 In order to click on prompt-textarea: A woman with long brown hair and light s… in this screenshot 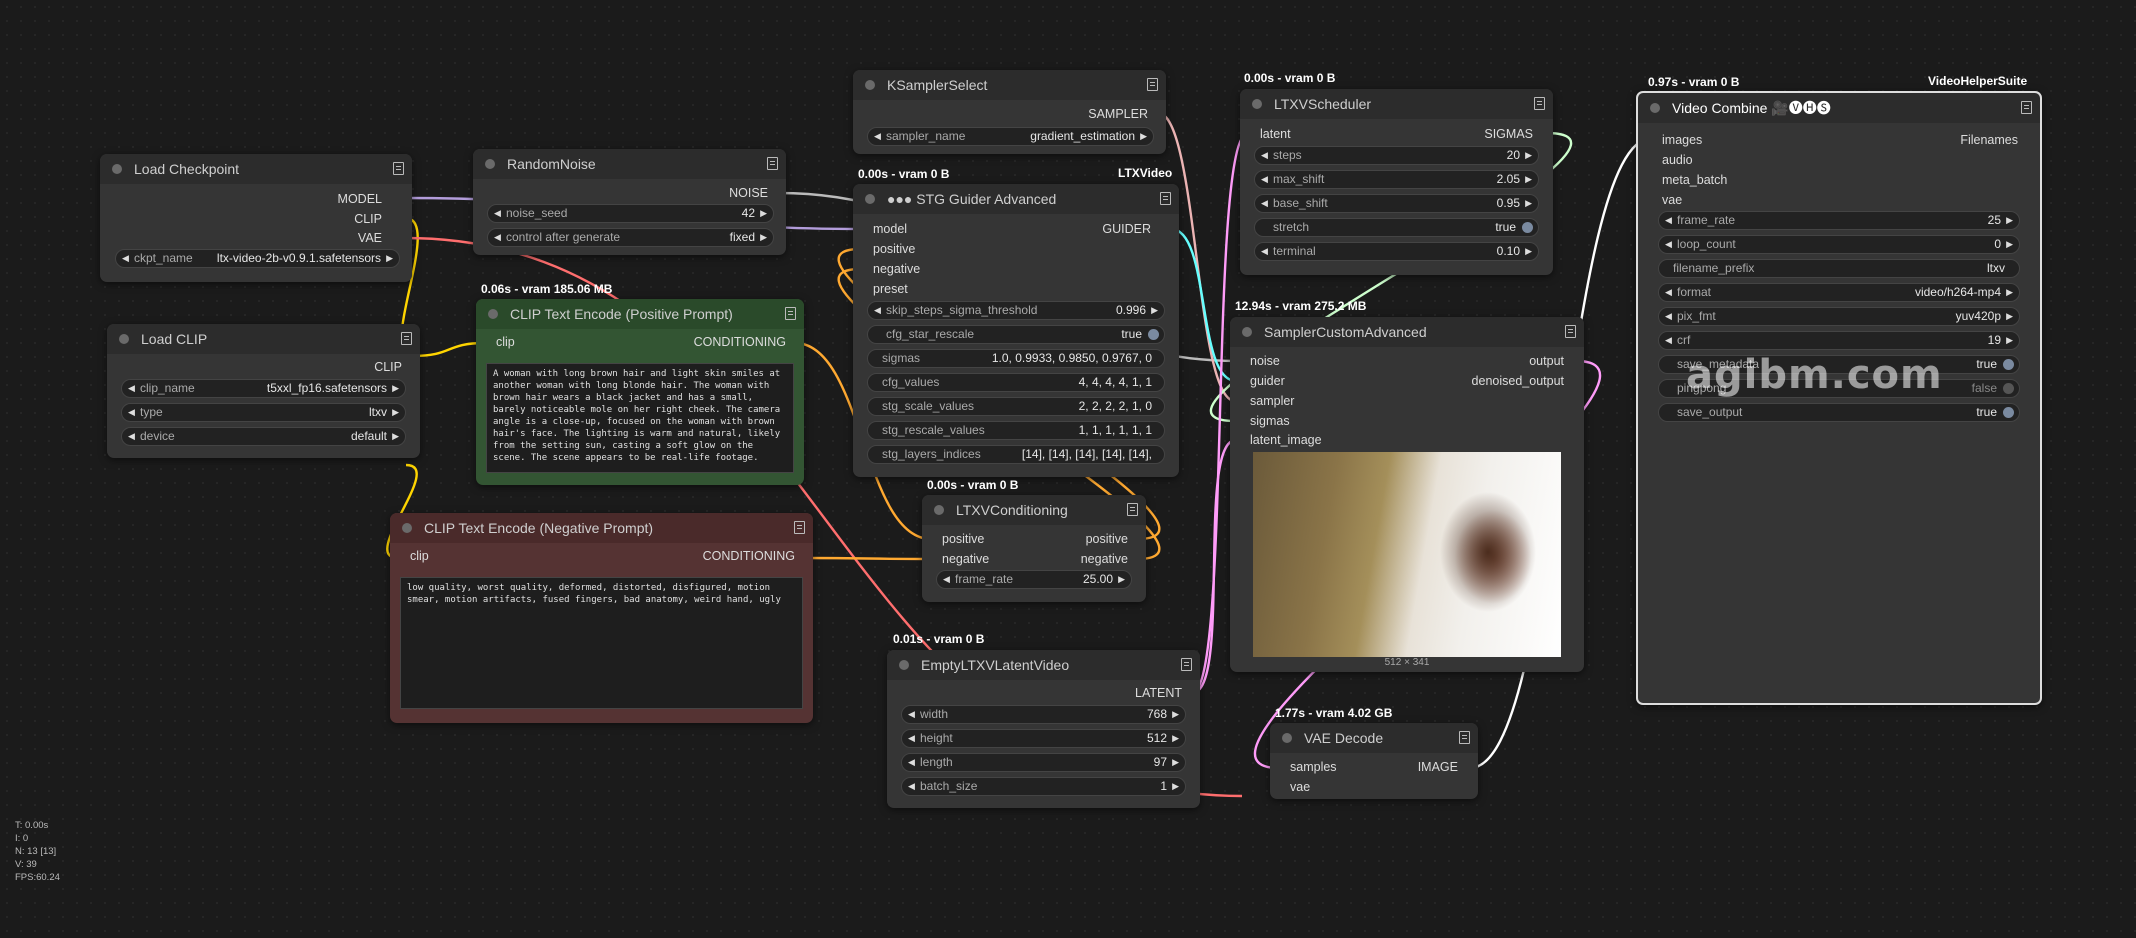, I will do `click(640, 418)`.